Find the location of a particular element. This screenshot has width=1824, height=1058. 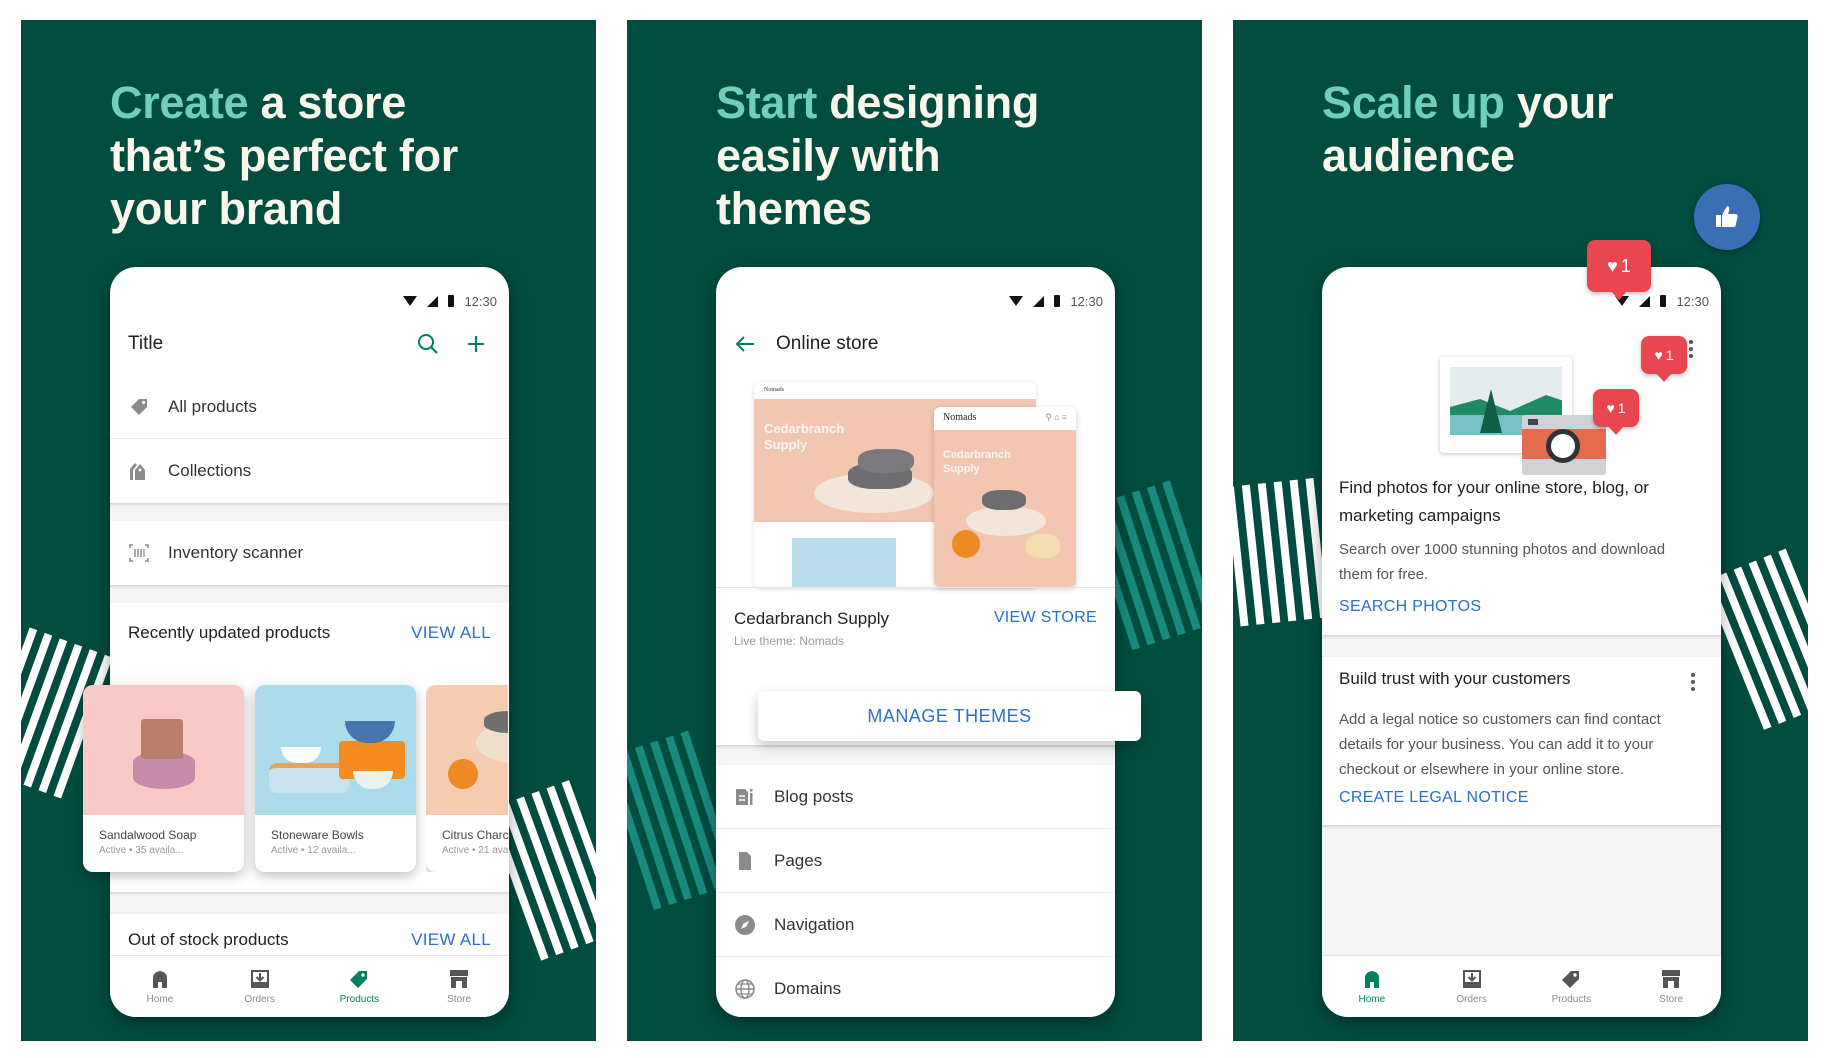

card-title: Build trust with your customers is located at coordinates (1455, 678).